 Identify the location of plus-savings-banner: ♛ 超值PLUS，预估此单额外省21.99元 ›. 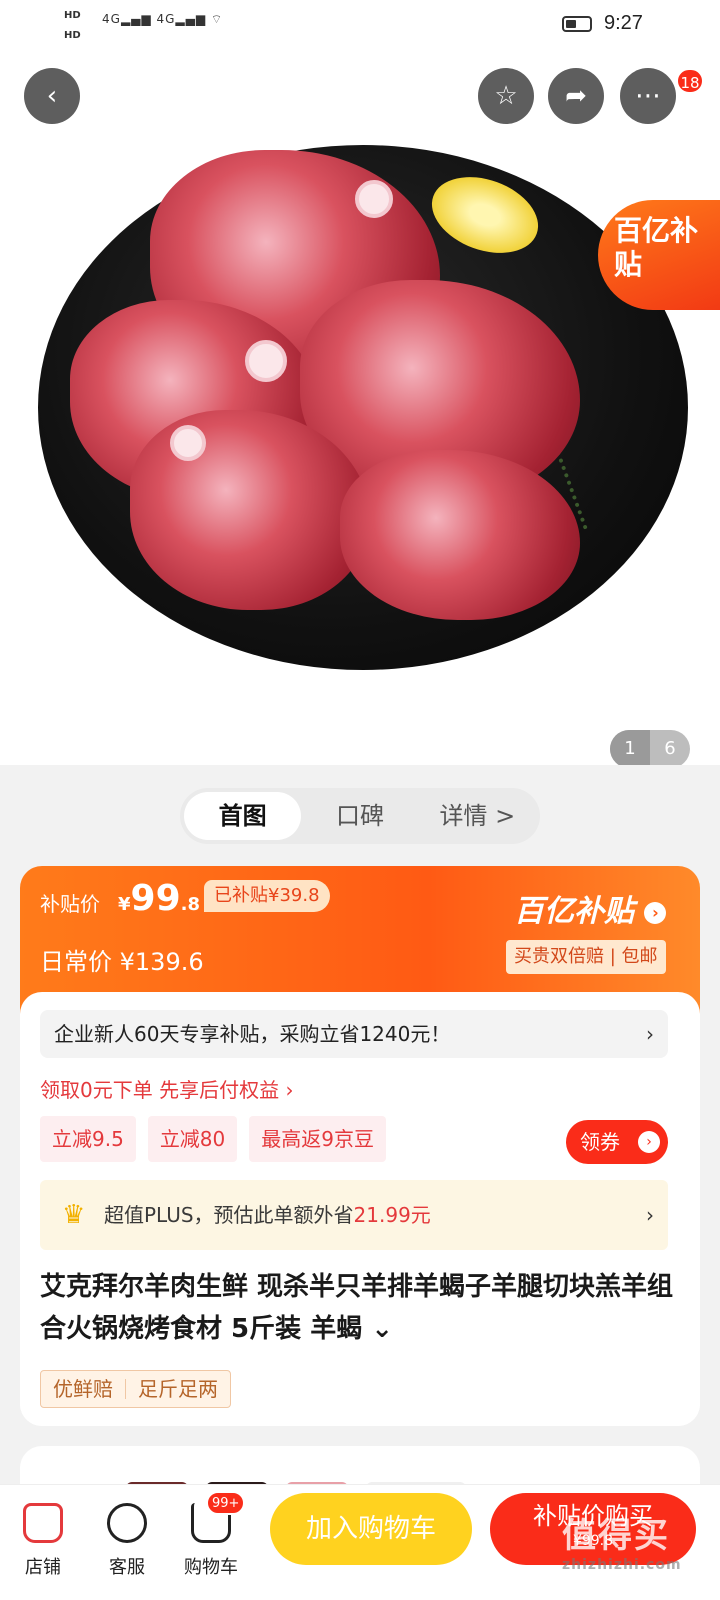
(354, 1215).